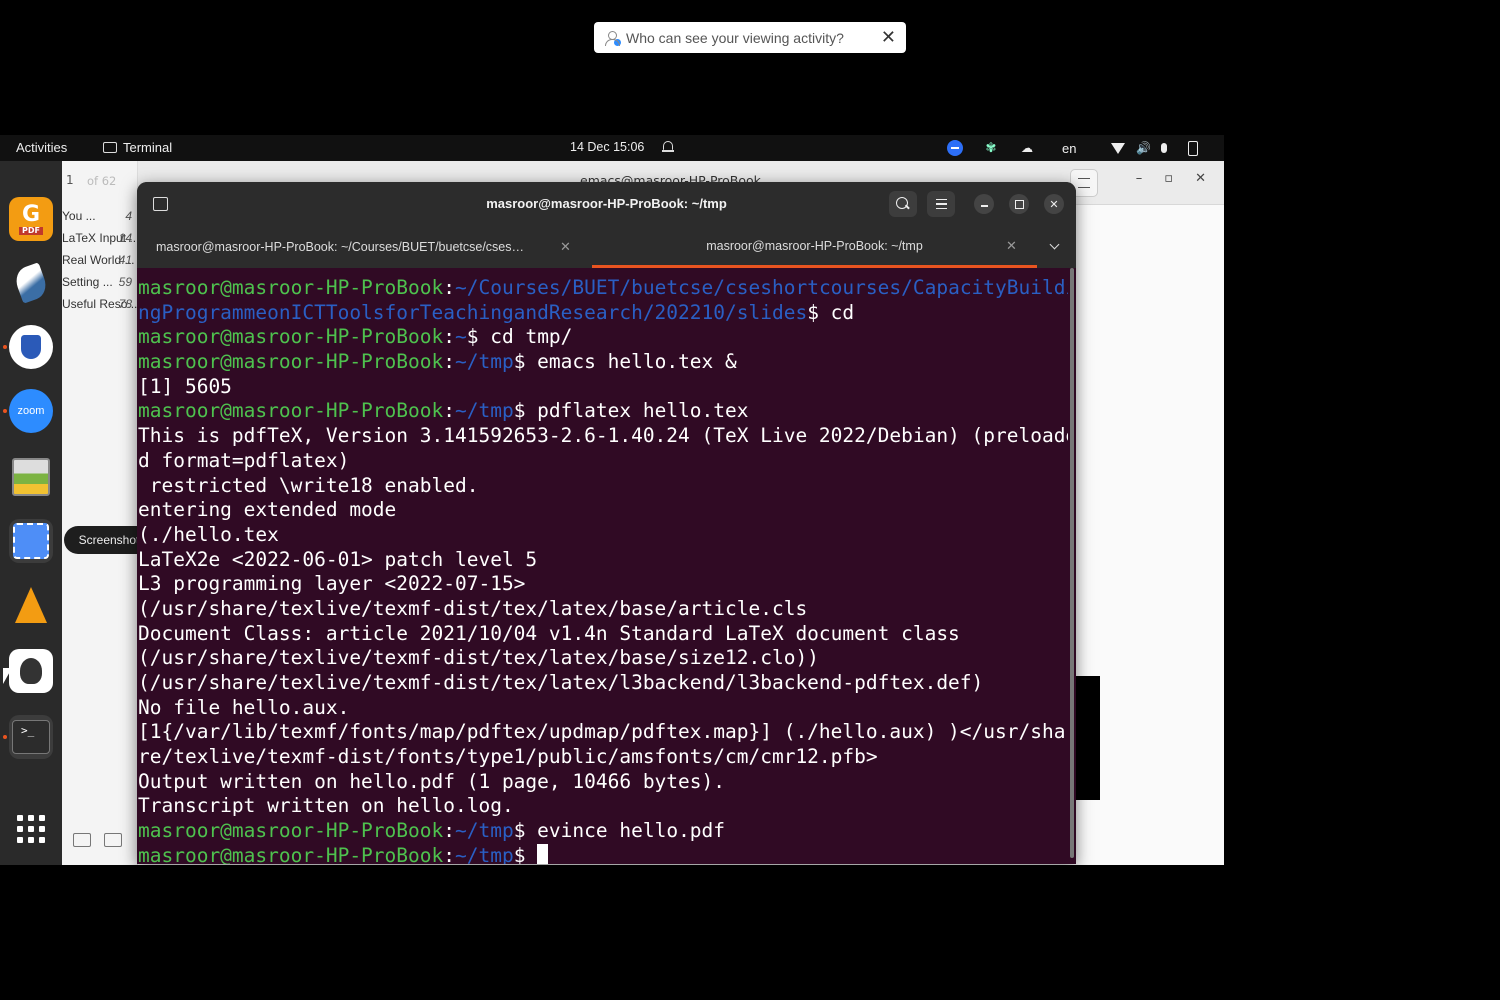  What do you see at coordinates (31, 219) in the screenshot?
I see `dock-pdf-editor: G PDF` at bounding box center [31, 219].